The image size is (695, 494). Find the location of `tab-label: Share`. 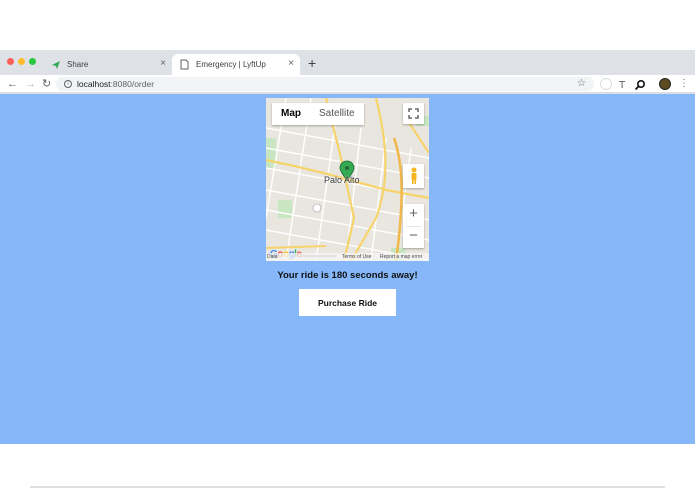

tab-label: Share is located at coordinates (78, 64).